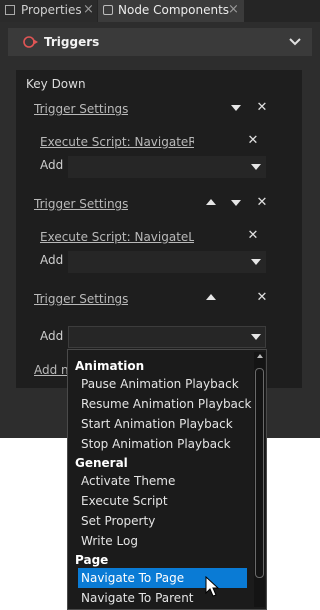 This screenshot has height=610, width=320. Describe the element at coordinates (101, 463) in the screenshot. I see `menu-category-general: General` at that location.